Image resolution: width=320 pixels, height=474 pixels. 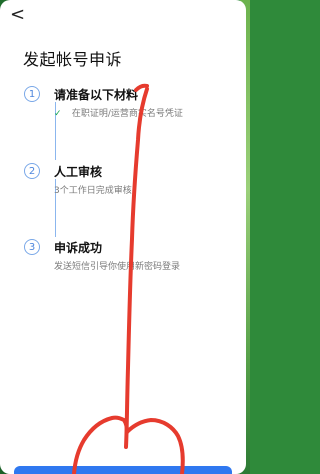 I want to click on step-number-1: 1, so click(x=32, y=94).